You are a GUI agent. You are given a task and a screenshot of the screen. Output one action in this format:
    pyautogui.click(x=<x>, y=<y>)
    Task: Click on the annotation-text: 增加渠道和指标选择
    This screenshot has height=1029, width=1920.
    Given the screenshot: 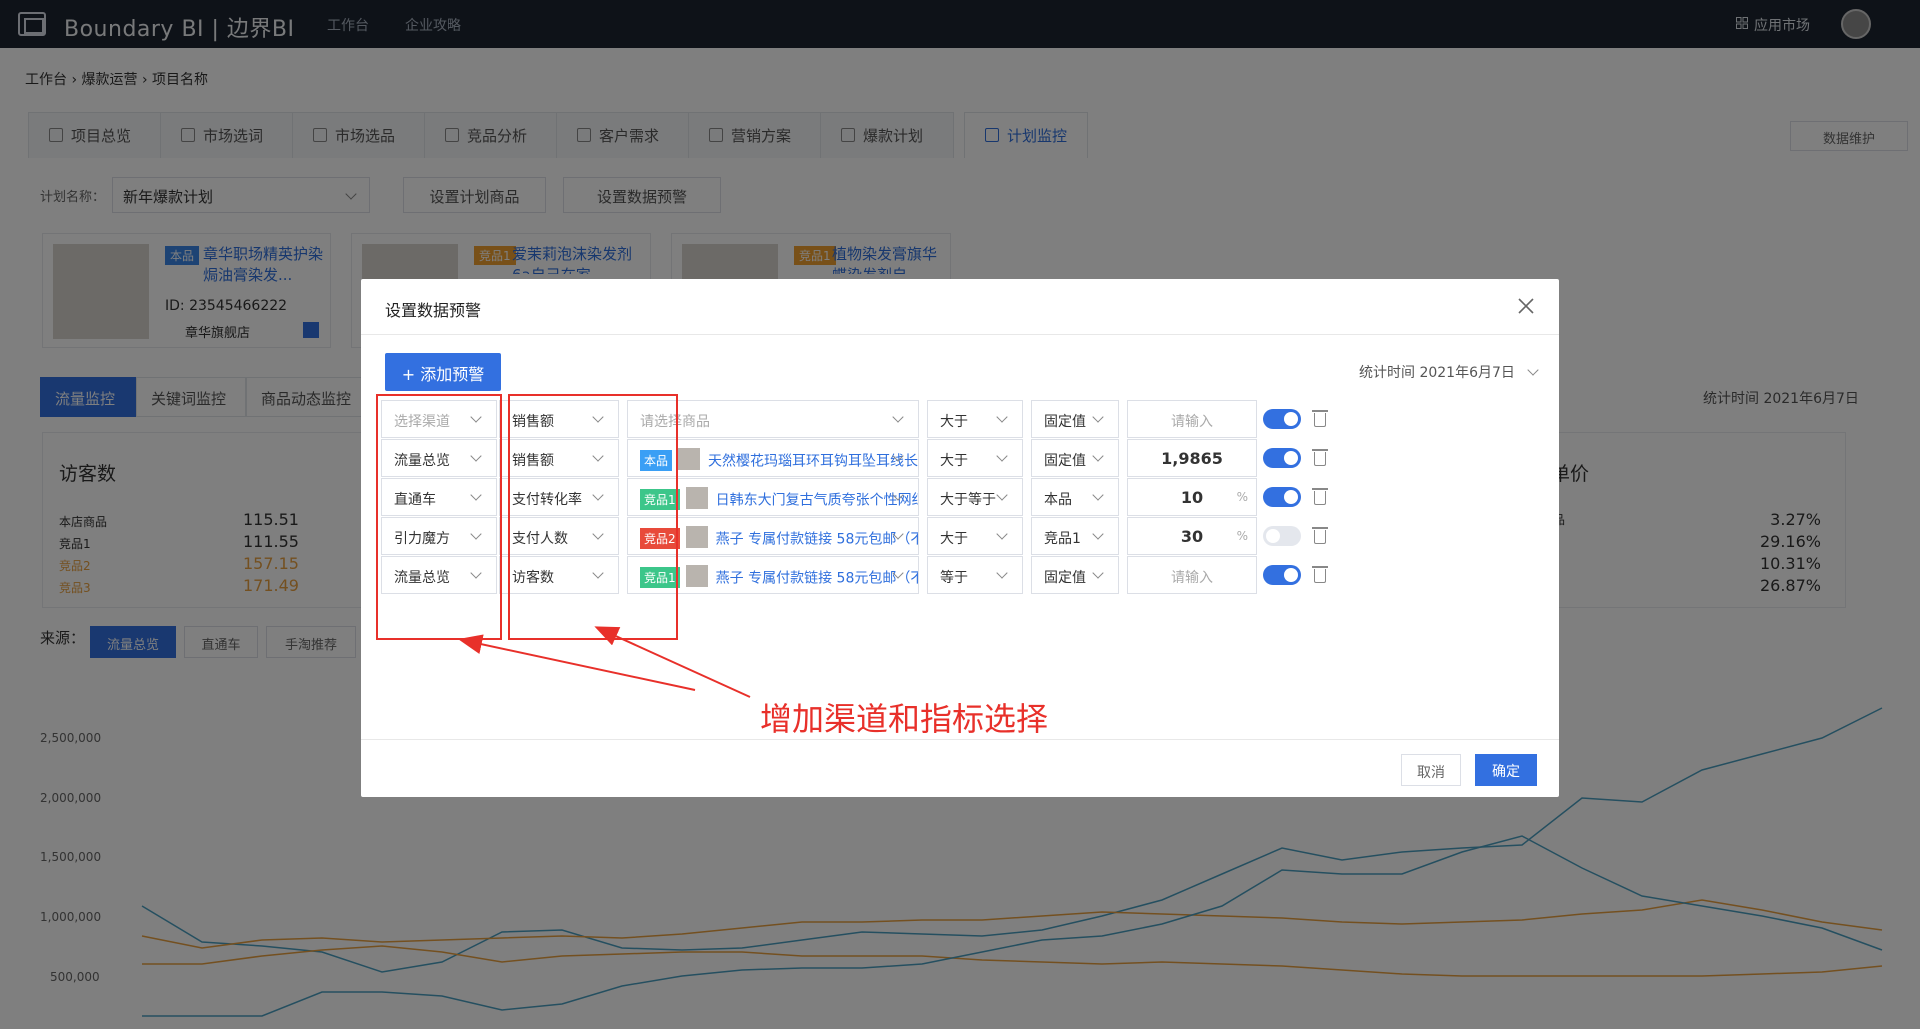 What is the action you would take?
    pyautogui.click(x=904, y=719)
    